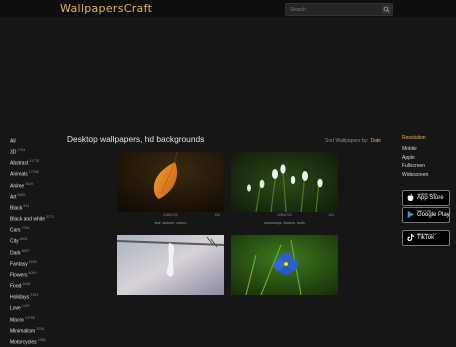  What do you see at coordinates (21, 150) in the screenshot?
I see `sidebar-item-count: 1754` at bounding box center [21, 150].